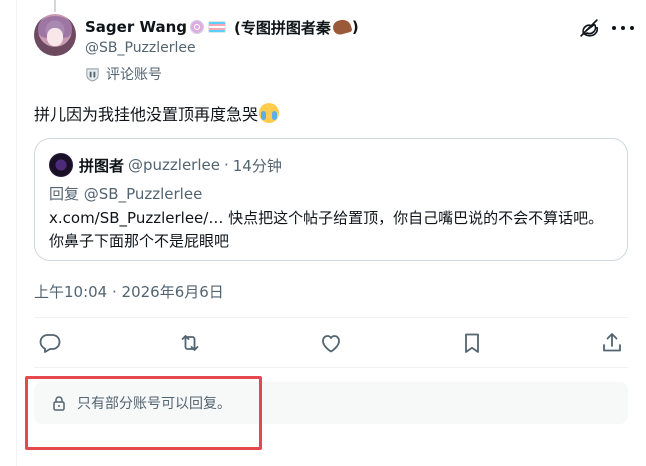 Image resolution: width=646 pixels, height=466 pixels. What do you see at coordinates (282, 27) in the screenshot?
I see `author-name-suffix: (专图拼图者秦` at bounding box center [282, 27].